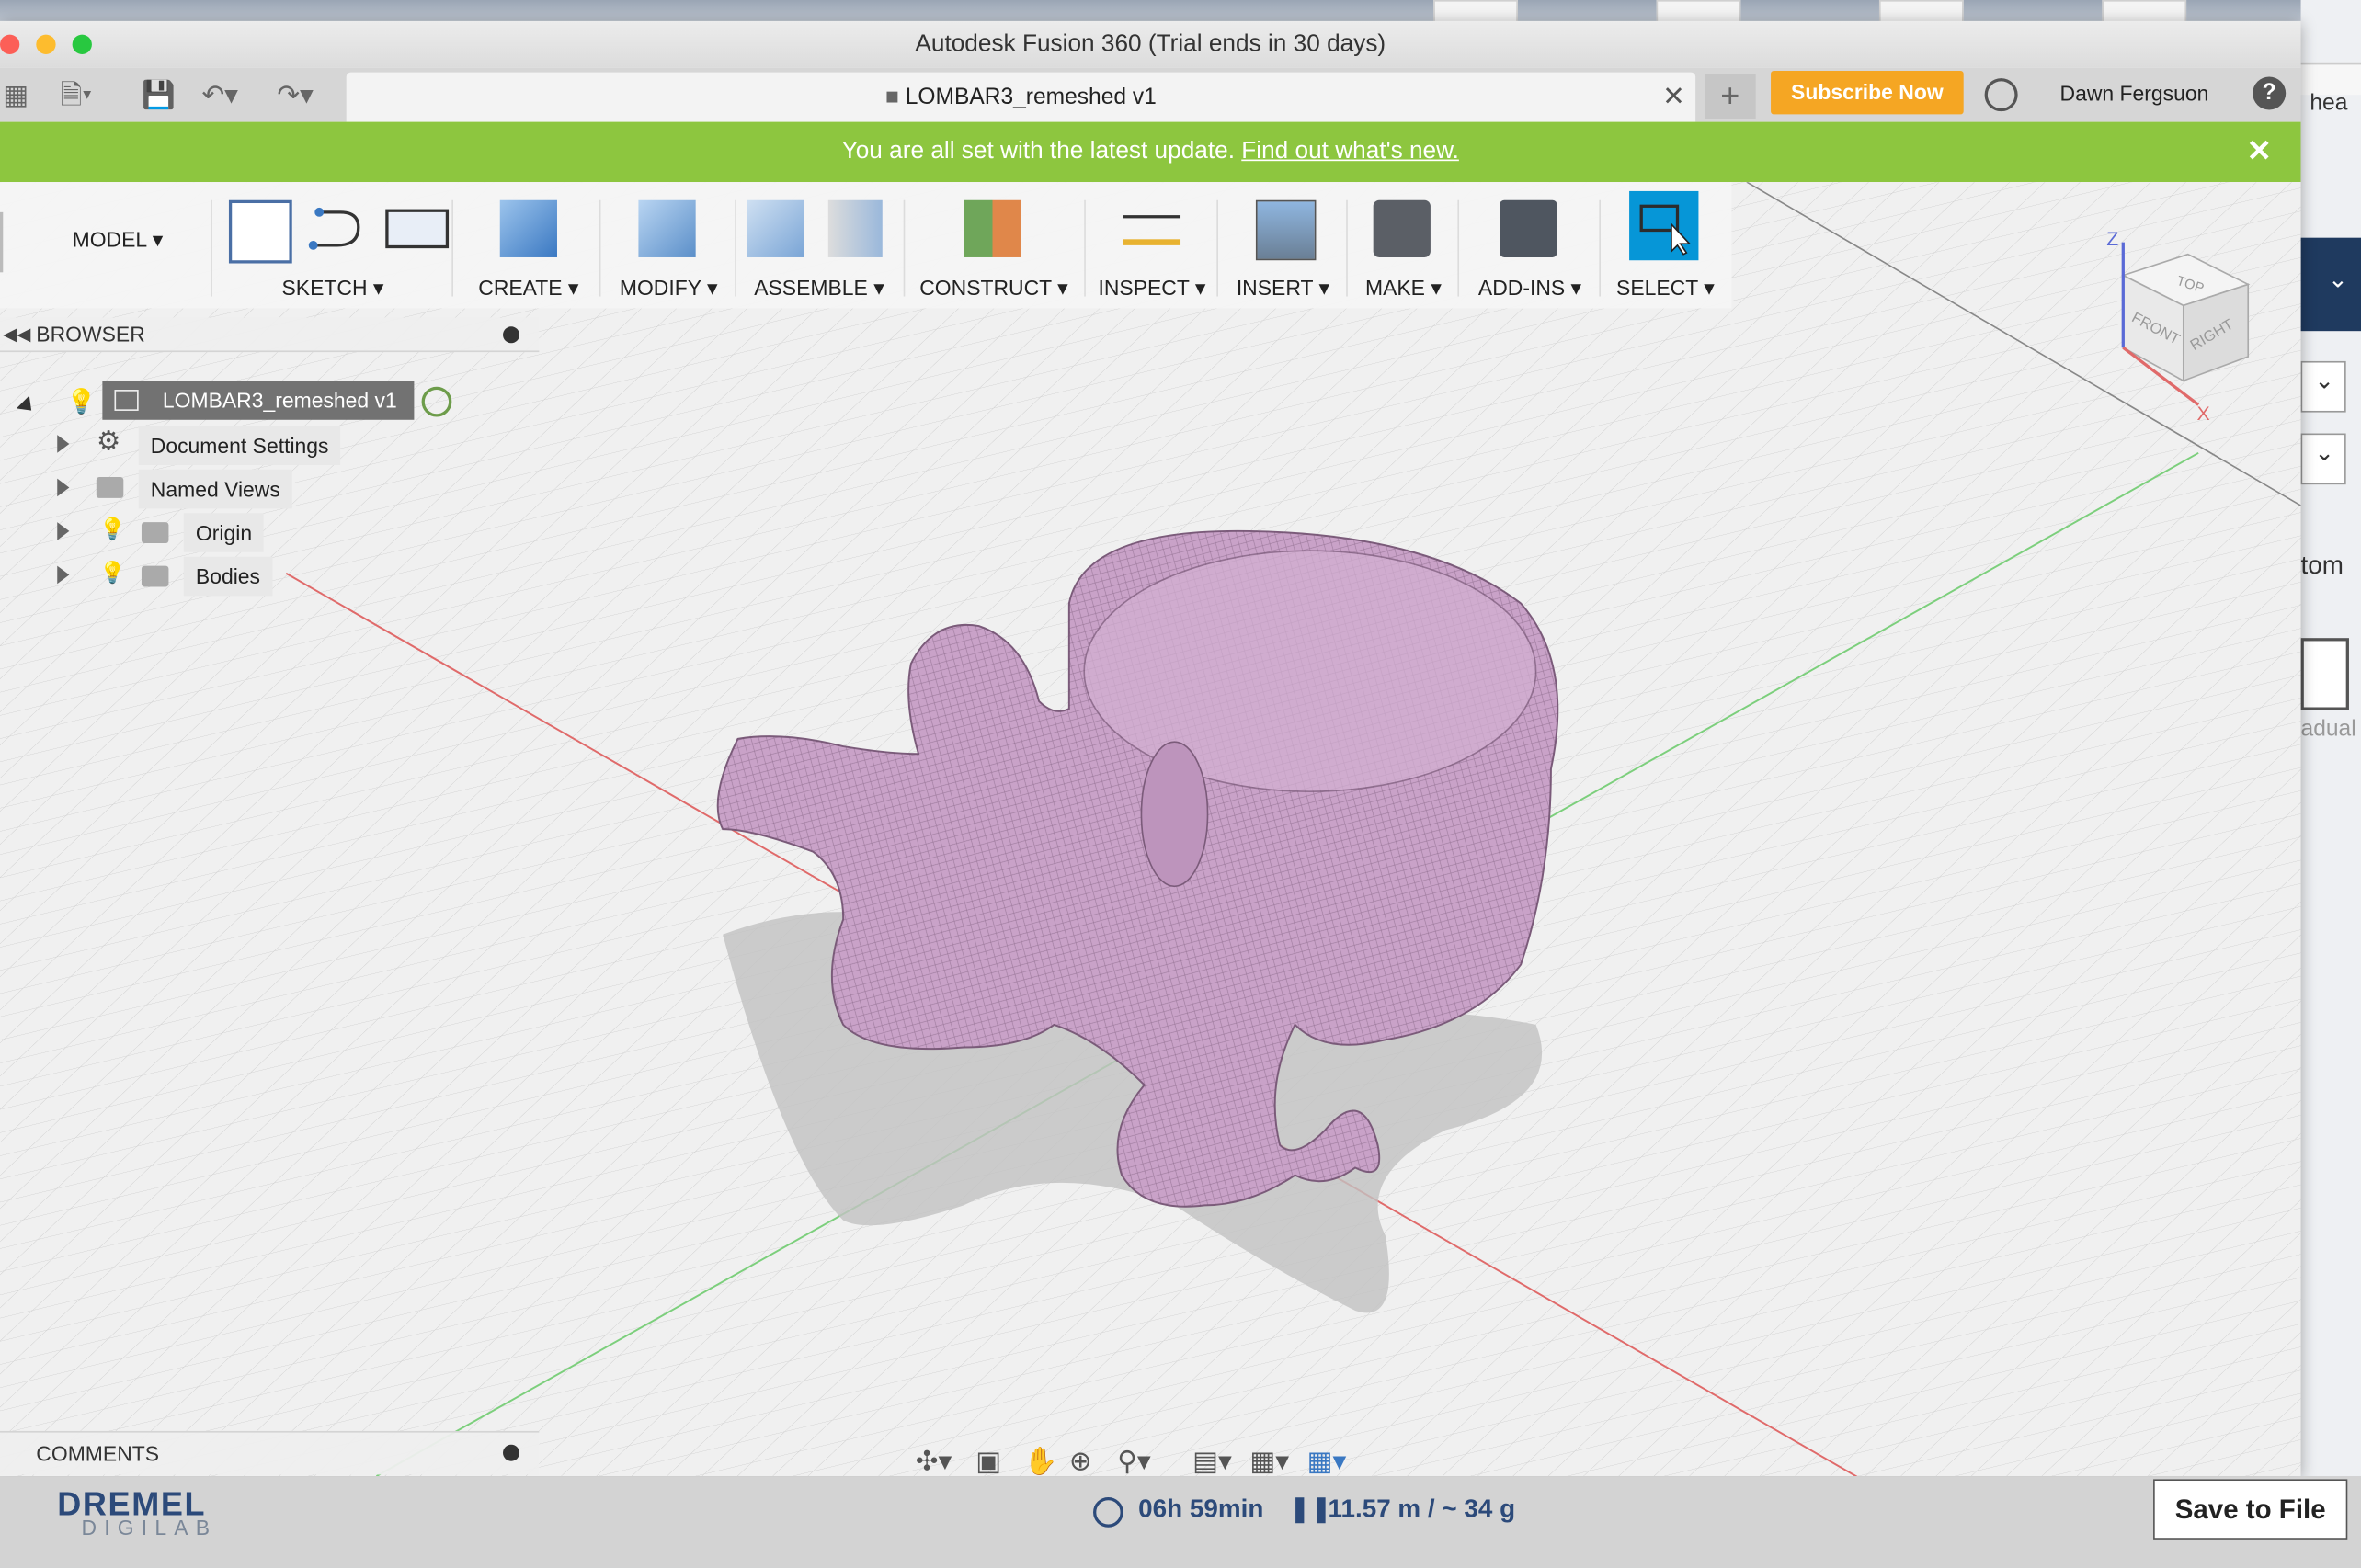 The image size is (2361, 1568). Describe the element at coordinates (1041, 1461) in the screenshot. I see `pan-hand-icon: ✋` at that location.